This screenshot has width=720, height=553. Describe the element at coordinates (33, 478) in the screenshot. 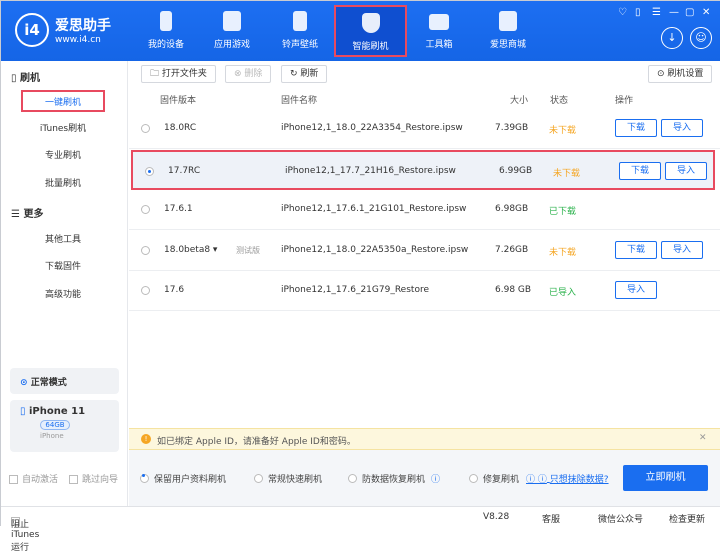

I see `auto-activate-checkbox: 自动激活` at that location.